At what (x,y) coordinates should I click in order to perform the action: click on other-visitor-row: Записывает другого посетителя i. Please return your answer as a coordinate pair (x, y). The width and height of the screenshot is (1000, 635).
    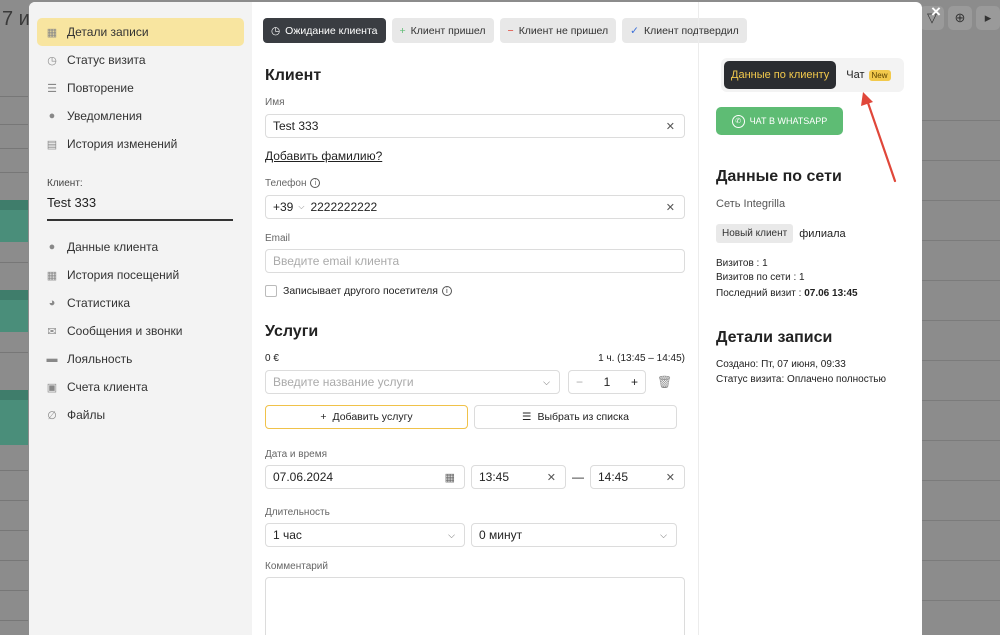
    Looking at the image, I should click on (475, 291).